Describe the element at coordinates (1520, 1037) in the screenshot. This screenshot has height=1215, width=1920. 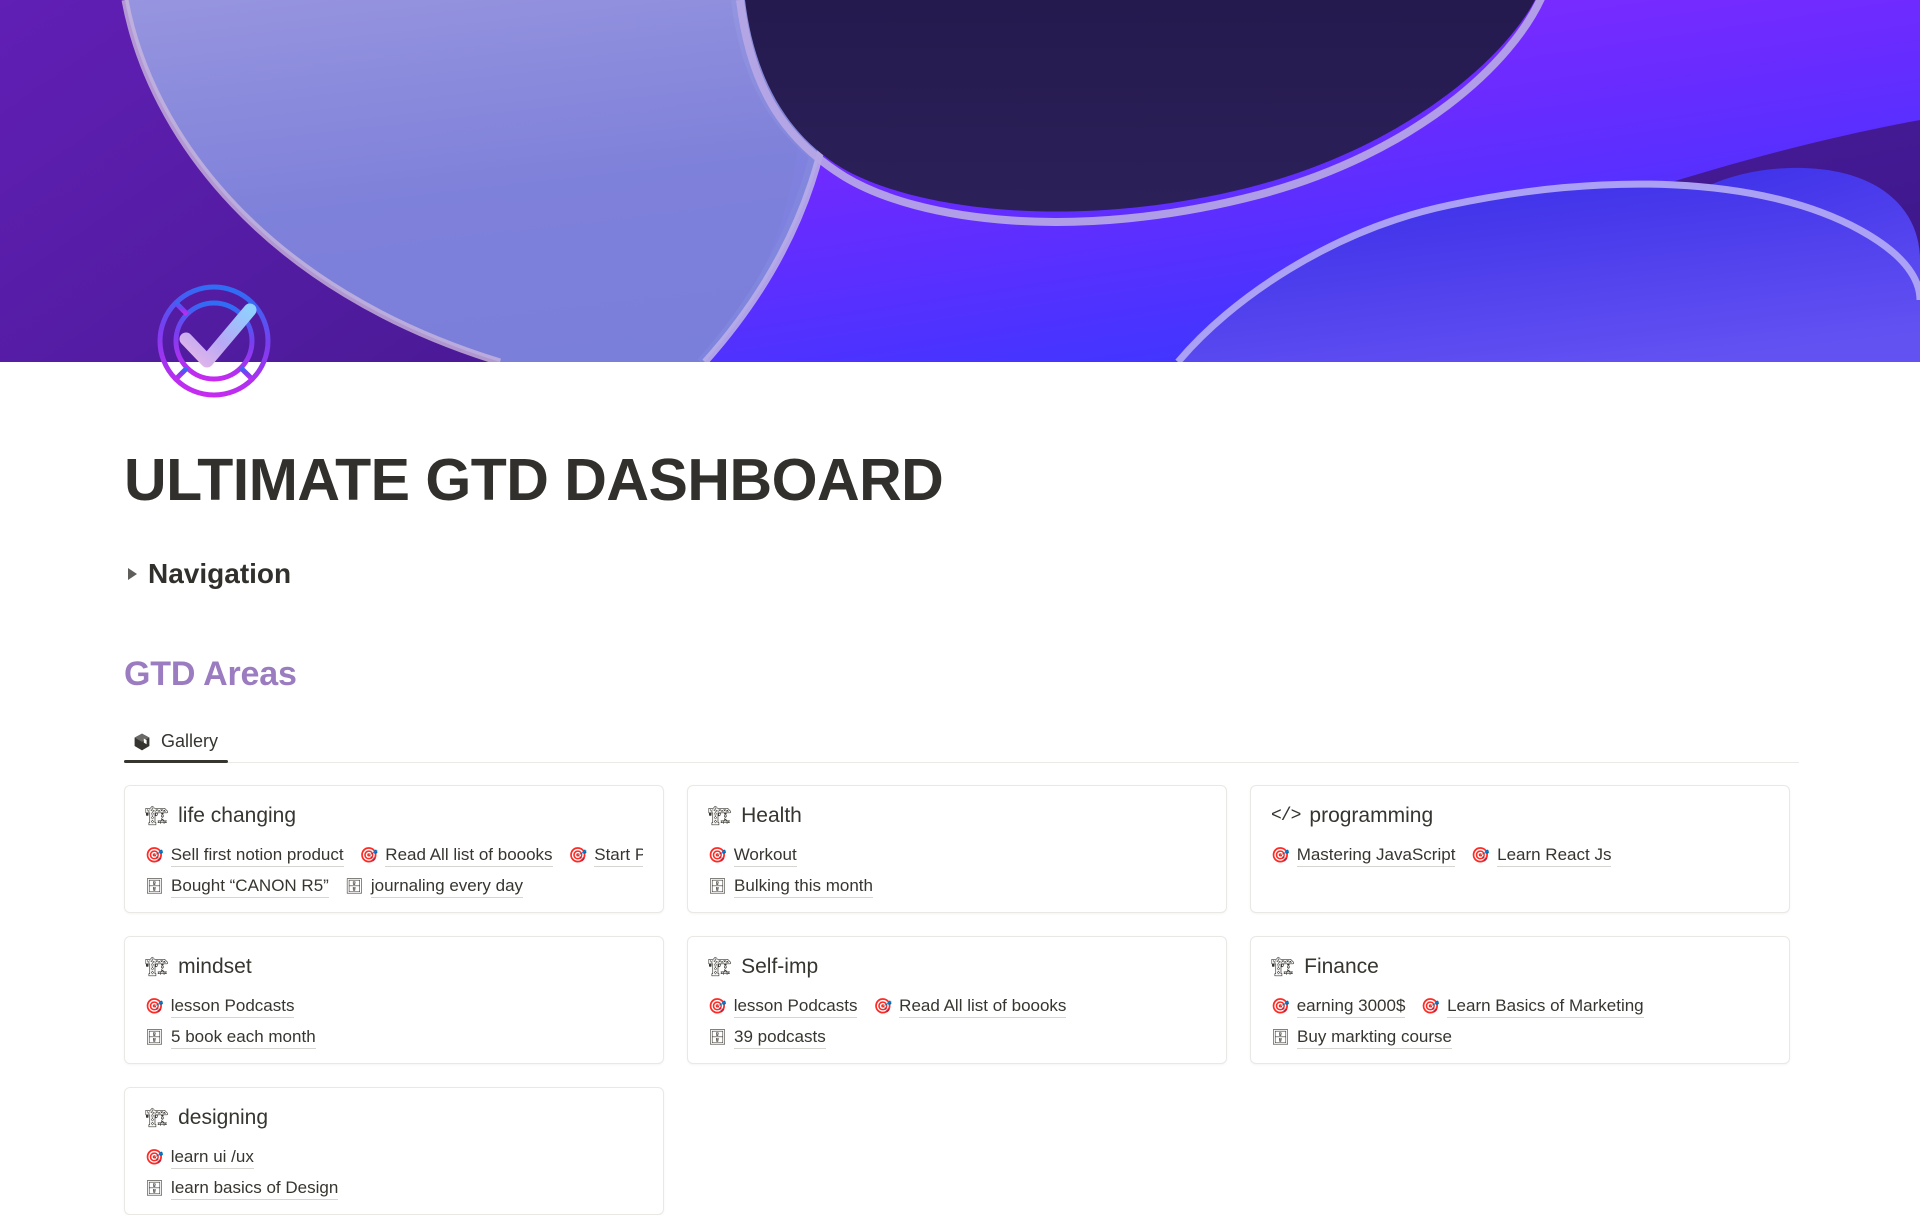
I see `card-items-row: 🗄 Buy markting course` at that location.